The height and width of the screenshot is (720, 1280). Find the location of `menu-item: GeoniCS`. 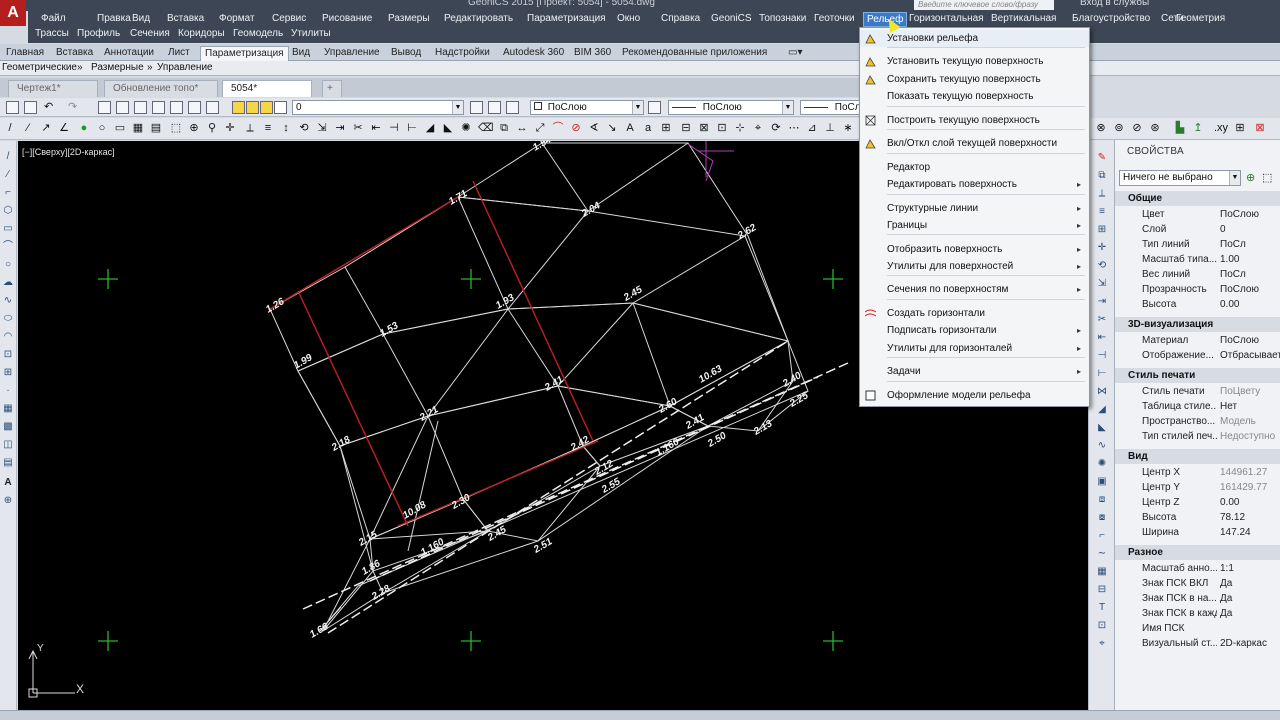

menu-item: GeoniCS is located at coordinates (731, 18).